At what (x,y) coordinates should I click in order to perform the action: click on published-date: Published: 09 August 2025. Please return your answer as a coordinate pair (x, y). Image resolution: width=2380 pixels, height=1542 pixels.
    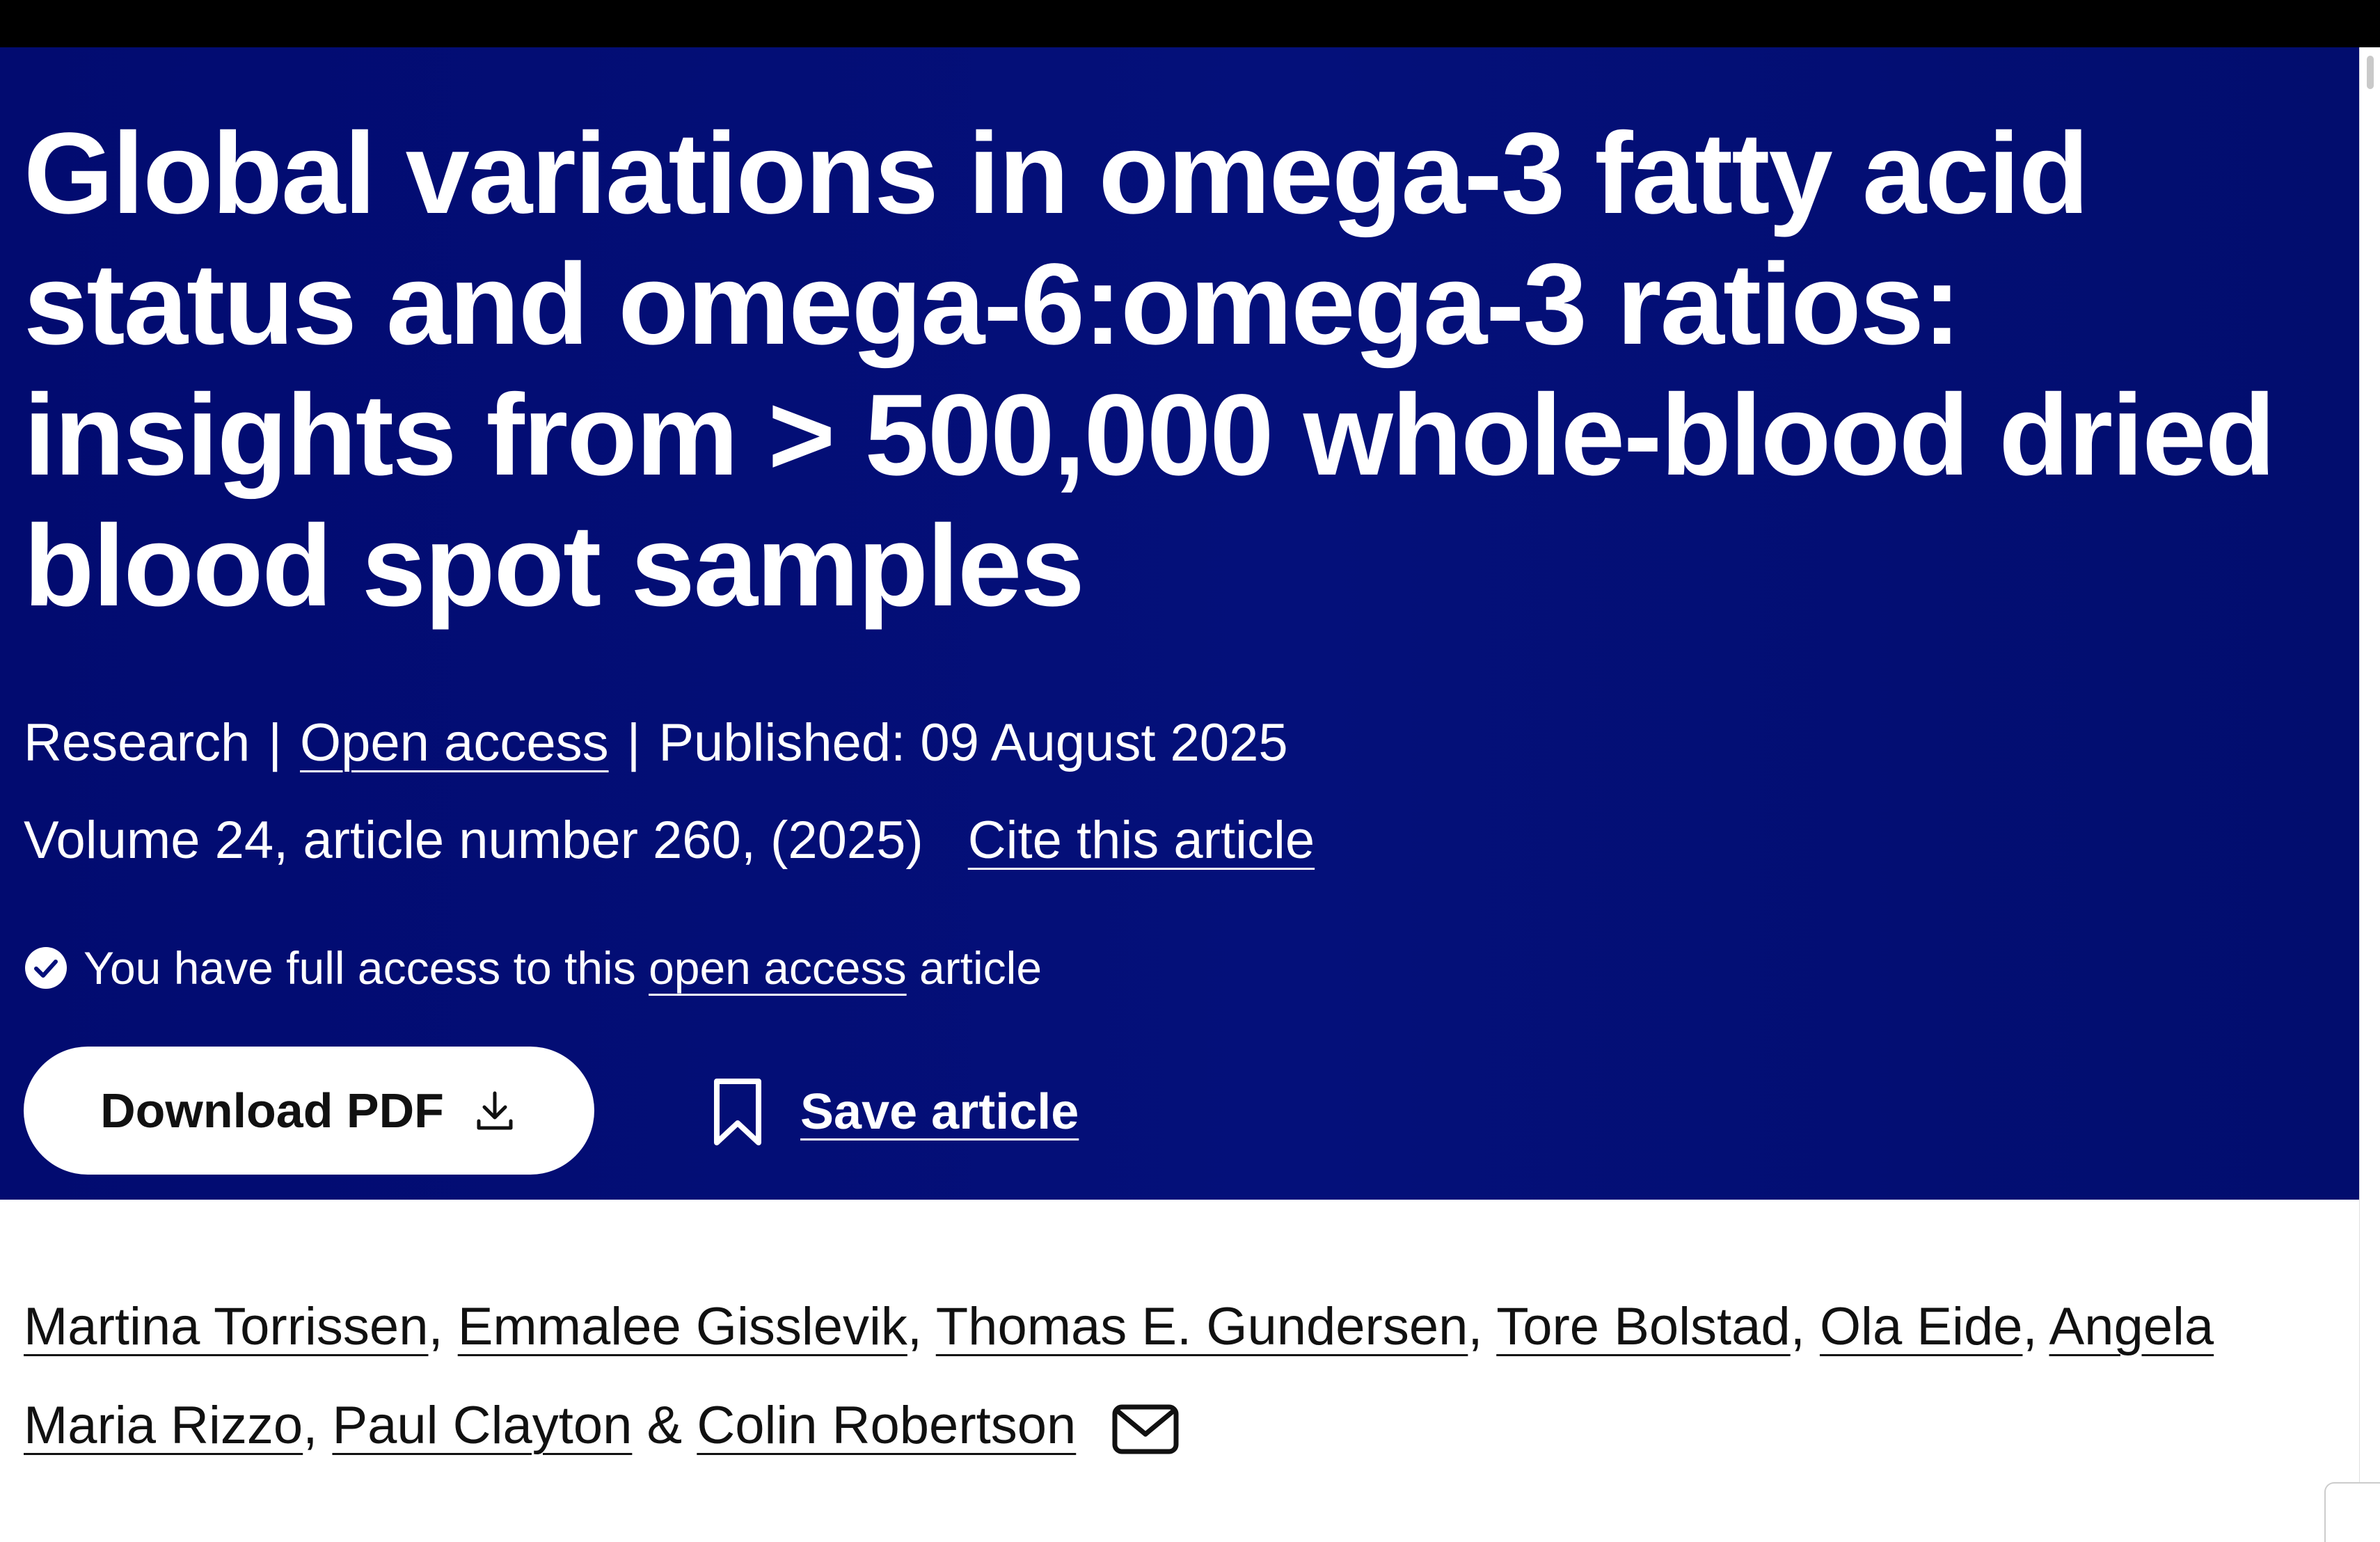
    Looking at the image, I should click on (973, 742).